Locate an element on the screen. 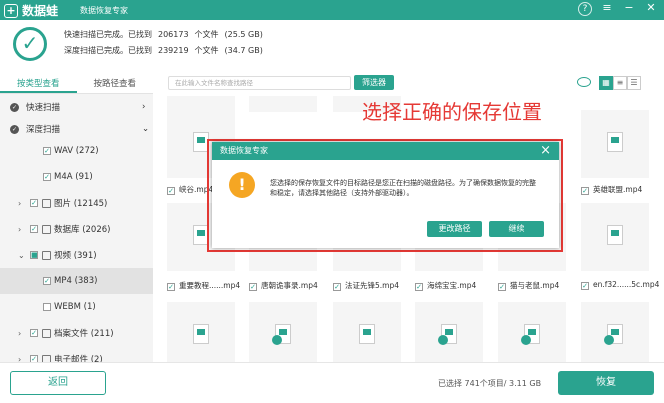 This screenshot has height=403, width=664. app-subtitle: 数据恢复专家 is located at coordinates (104, 10).